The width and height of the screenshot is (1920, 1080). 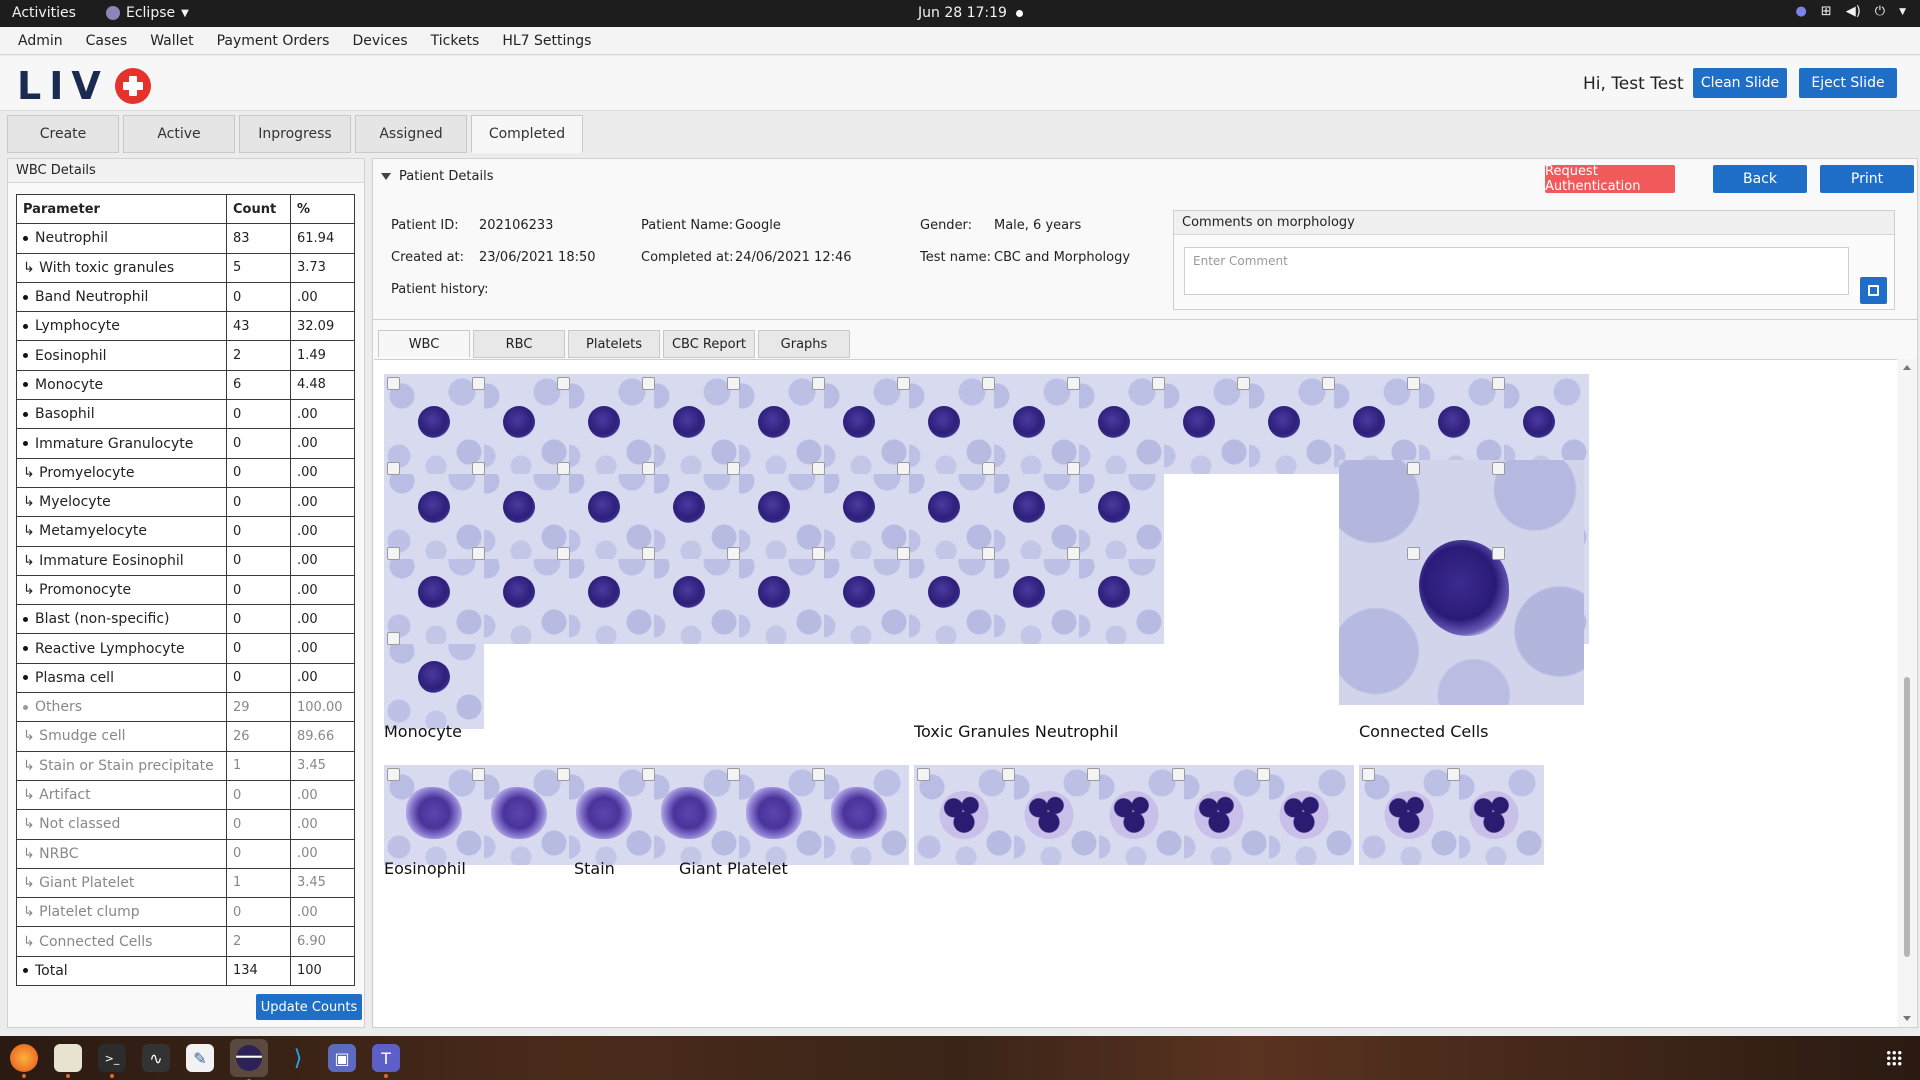 What do you see at coordinates (298, 1058) in the screenshot?
I see `vscode-icon: ⟩` at bounding box center [298, 1058].